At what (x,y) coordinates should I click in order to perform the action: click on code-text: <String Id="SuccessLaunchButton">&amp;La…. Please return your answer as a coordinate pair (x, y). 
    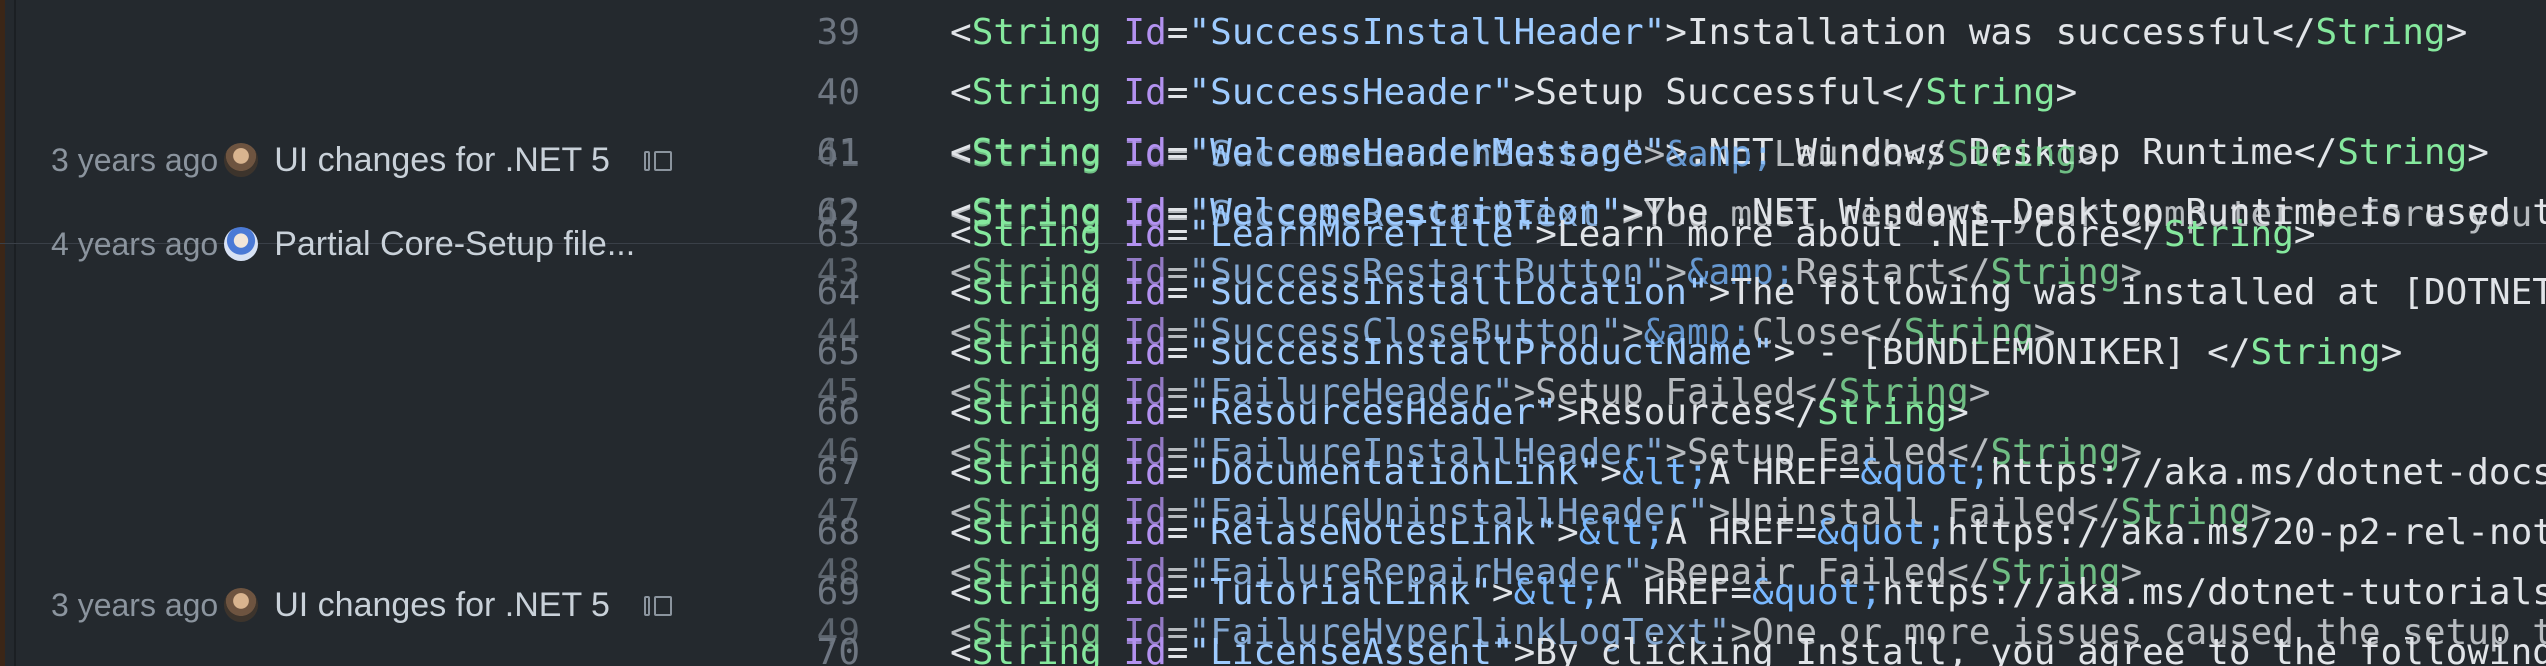
    Looking at the image, I should click on (1524, 155).